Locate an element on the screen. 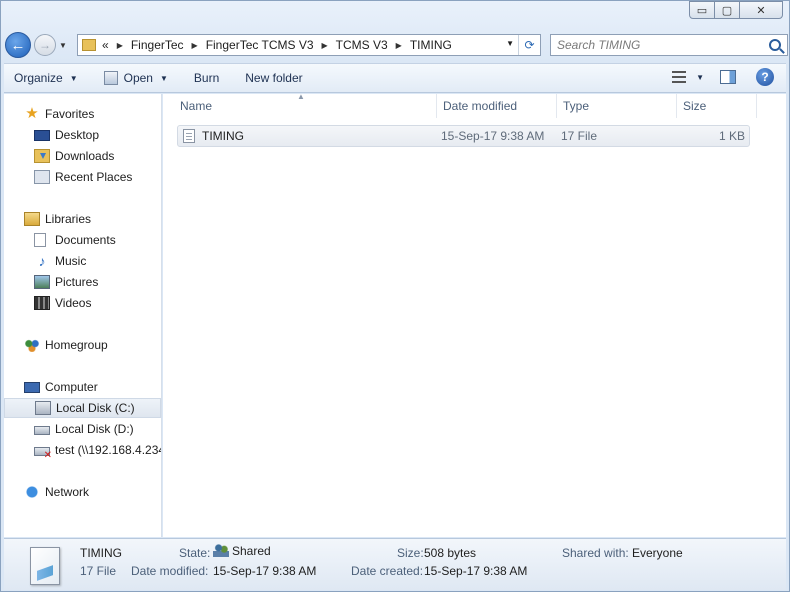  refresh-button: ⟳ is located at coordinates (529, 45).